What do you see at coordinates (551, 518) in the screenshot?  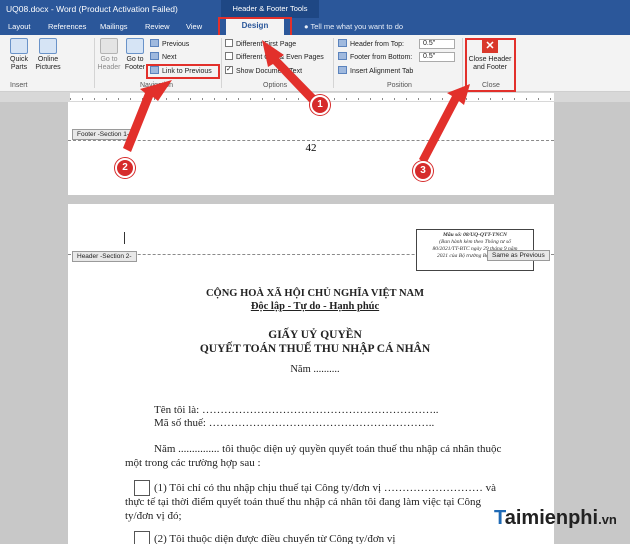 I see `logo-brand: aimienphi` at bounding box center [551, 518].